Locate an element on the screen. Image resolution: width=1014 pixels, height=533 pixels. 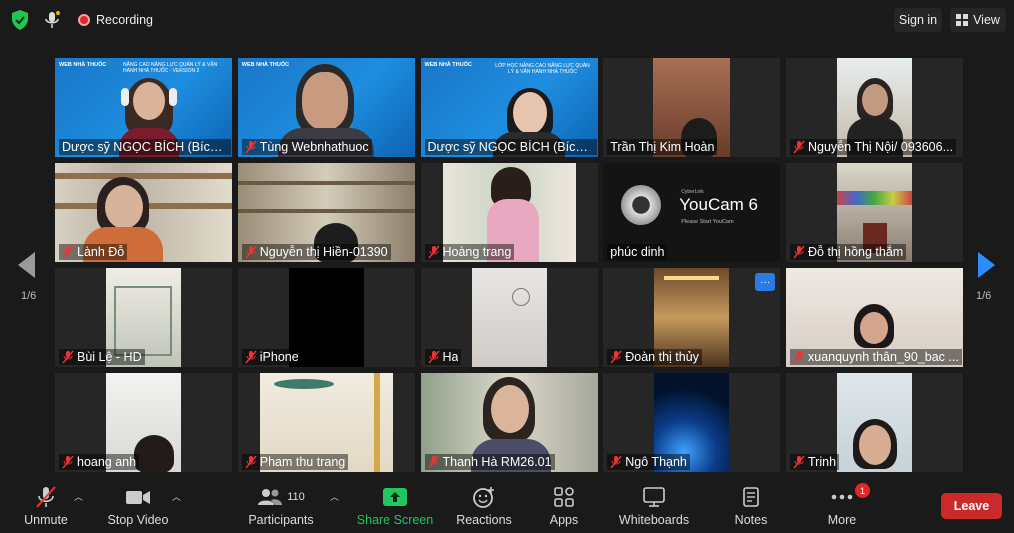
participant-name: phúc dinh is located at coordinates (637, 252).